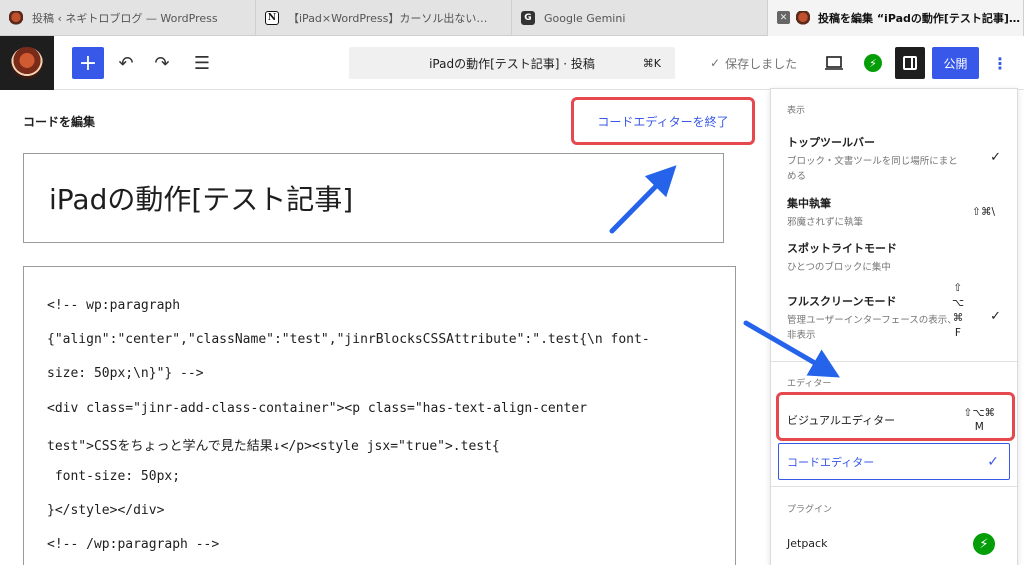  I want to click on code-line: <!-- /wp:paragraph -->, so click(133, 545).